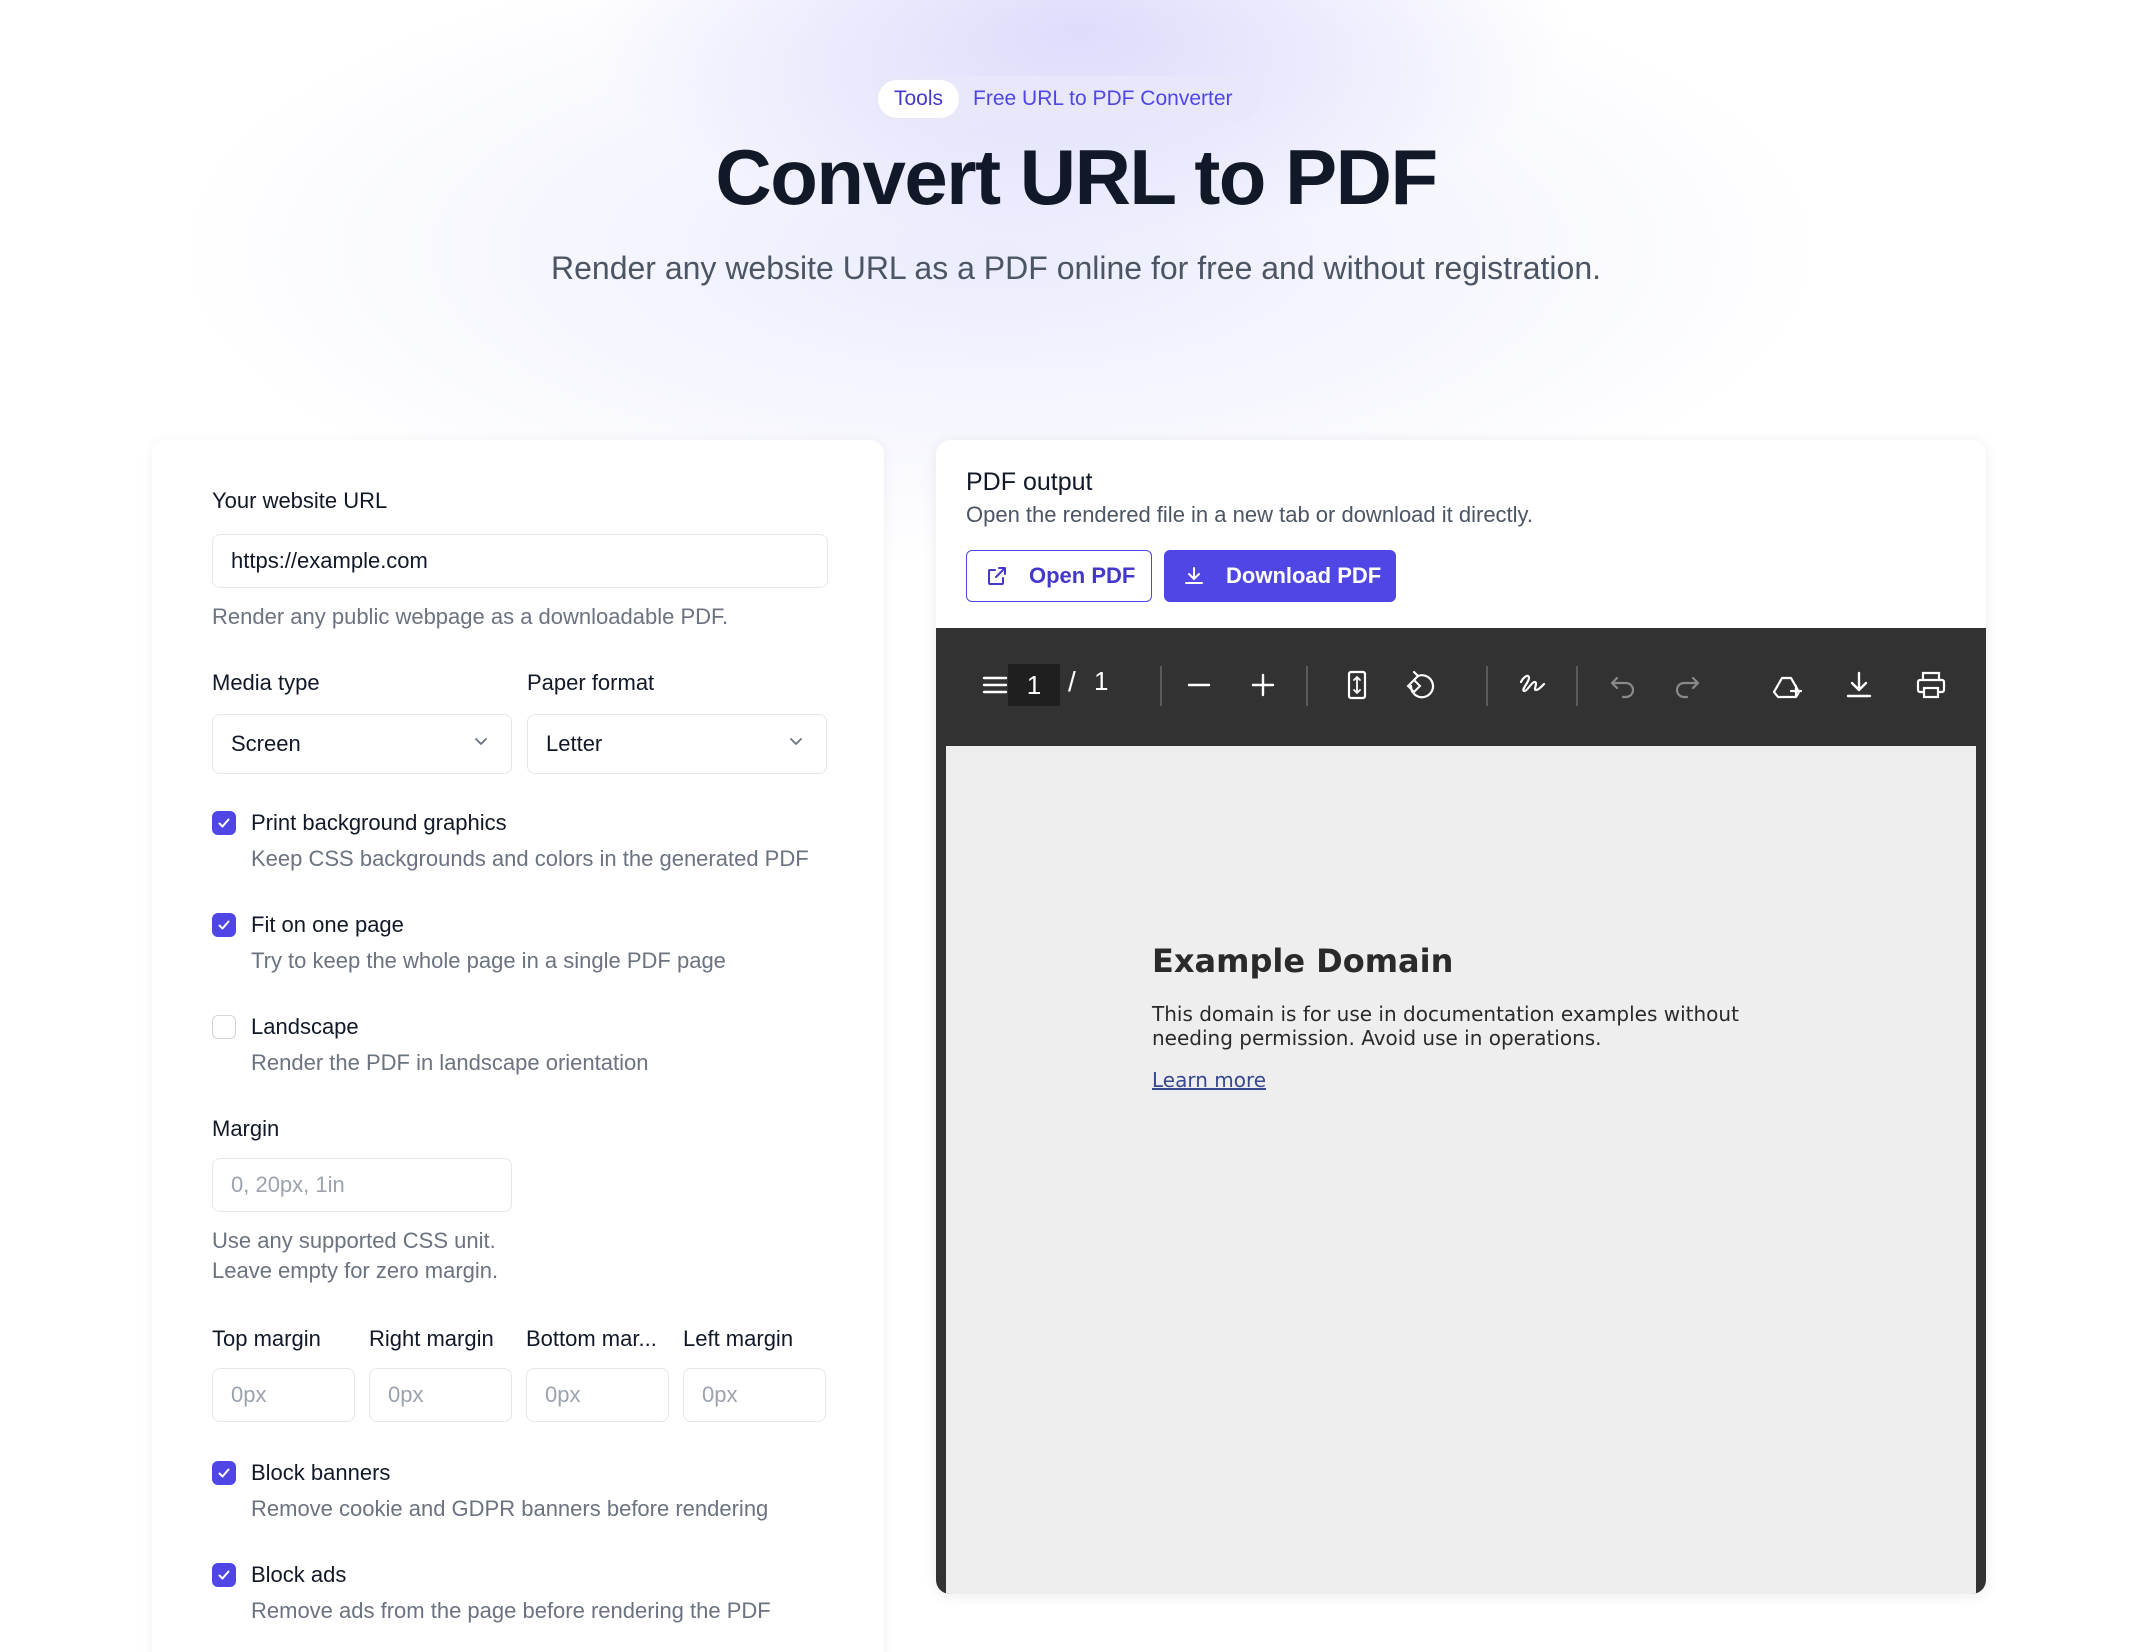 The width and height of the screenshot is (2152, 1652). What do you see at coordinates (1082, 575) in the screenshot?
I see `open-pdf-label: Open PDF` at bounding box center [1082, 575].